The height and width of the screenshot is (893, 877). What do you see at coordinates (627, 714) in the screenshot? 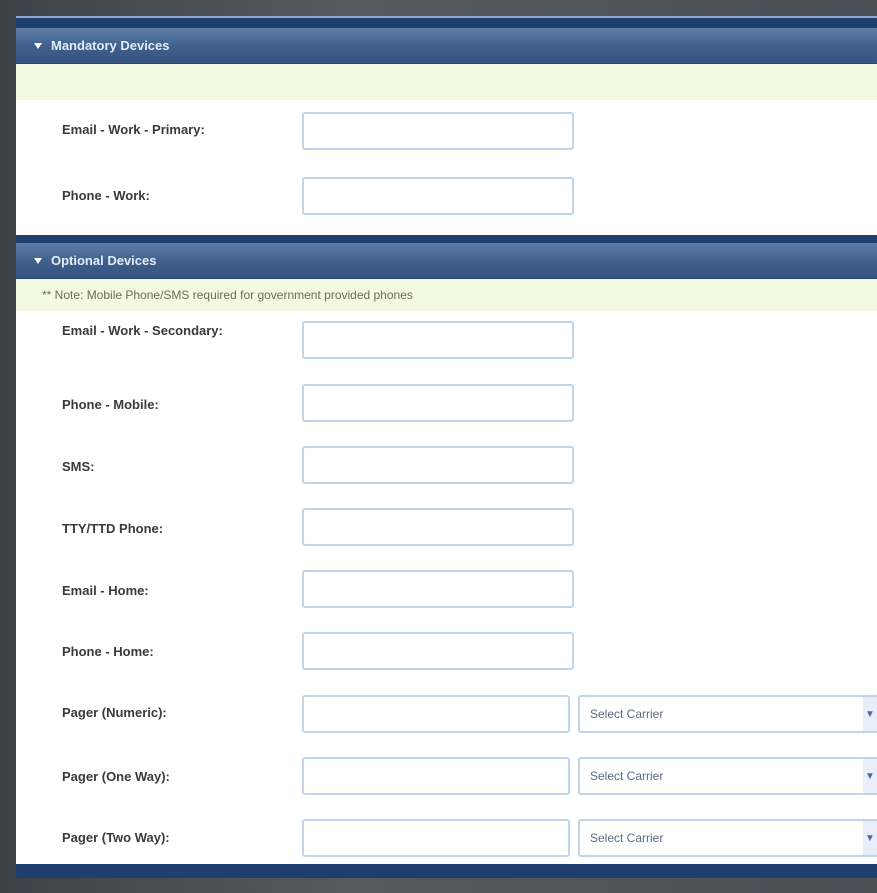
I see `pager-numeric-carrier-value: Select Carrier` at bounding box center [627, 714].